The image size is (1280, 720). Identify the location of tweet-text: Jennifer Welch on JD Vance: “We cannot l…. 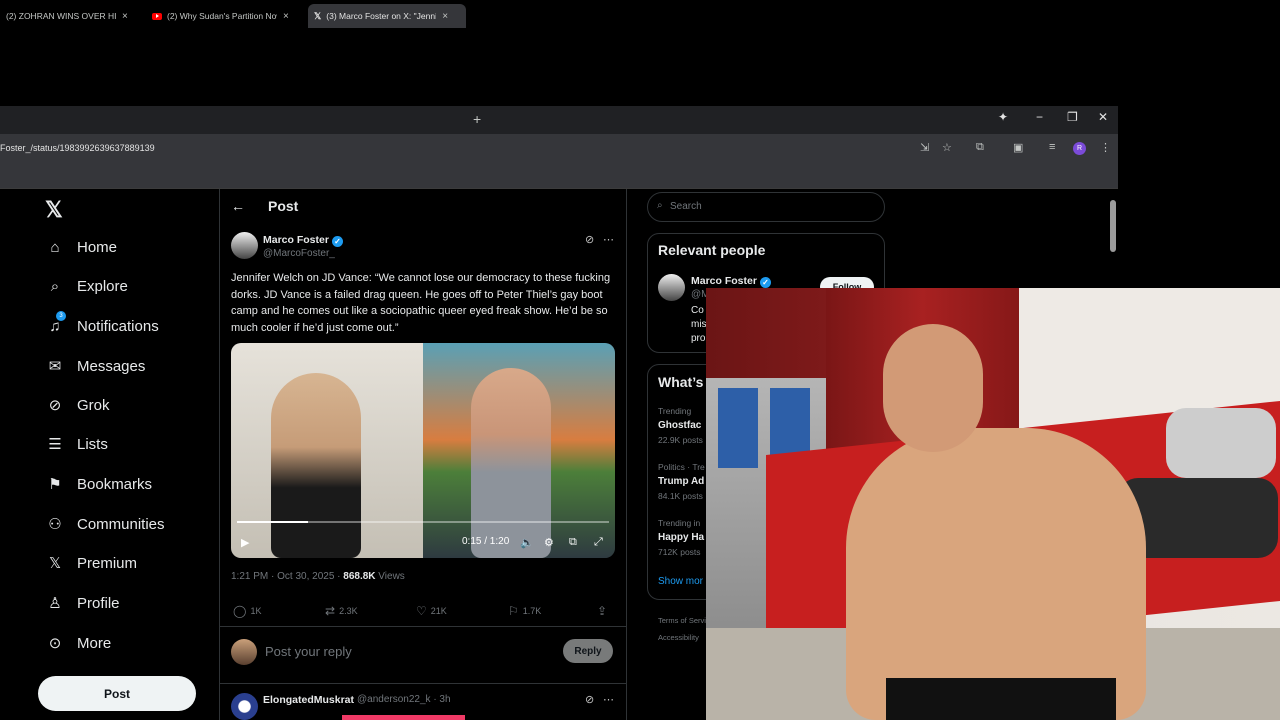
(421, 303).